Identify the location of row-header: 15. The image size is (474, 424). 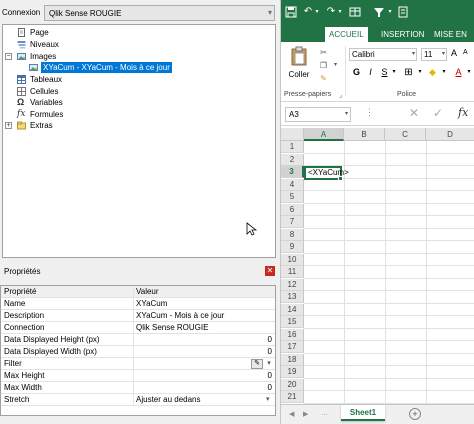
(292, 322).